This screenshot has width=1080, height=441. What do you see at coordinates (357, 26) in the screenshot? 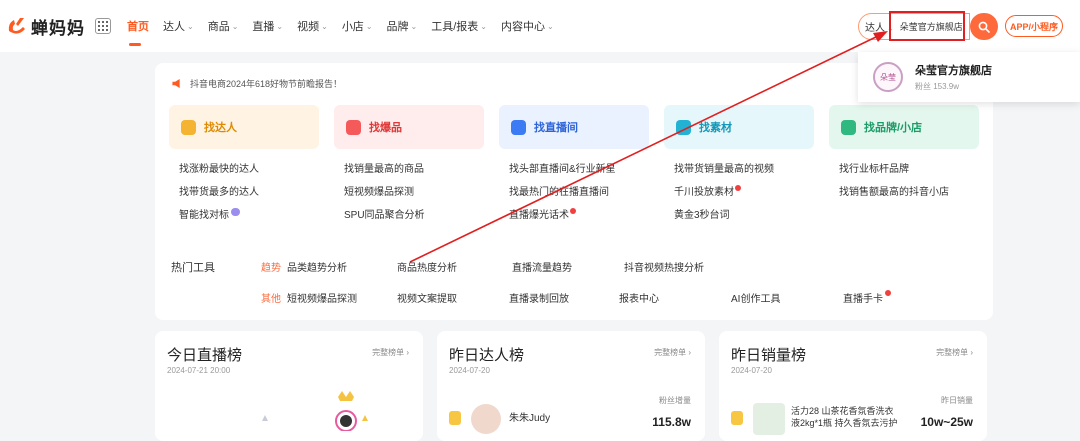
I see `nav-item-shop: 小店 ⌄` at bounding box center [357, 26].